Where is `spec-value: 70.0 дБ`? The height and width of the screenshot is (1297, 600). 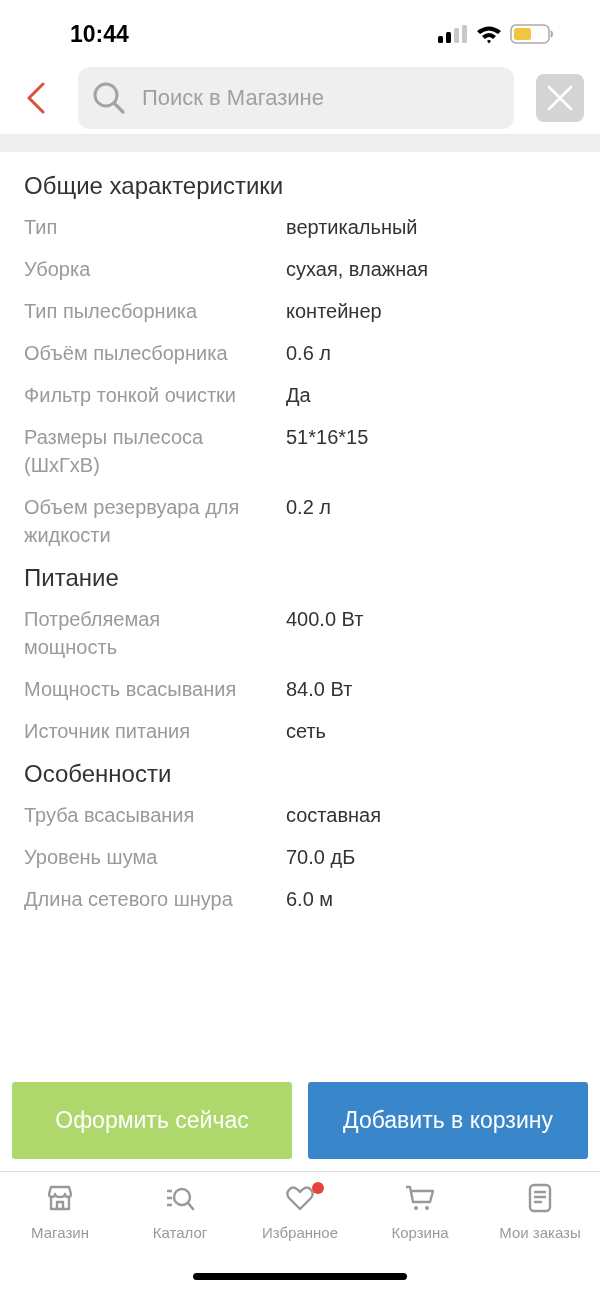
spec-value: 70.0 дБ is located at coordinates (321, 857).